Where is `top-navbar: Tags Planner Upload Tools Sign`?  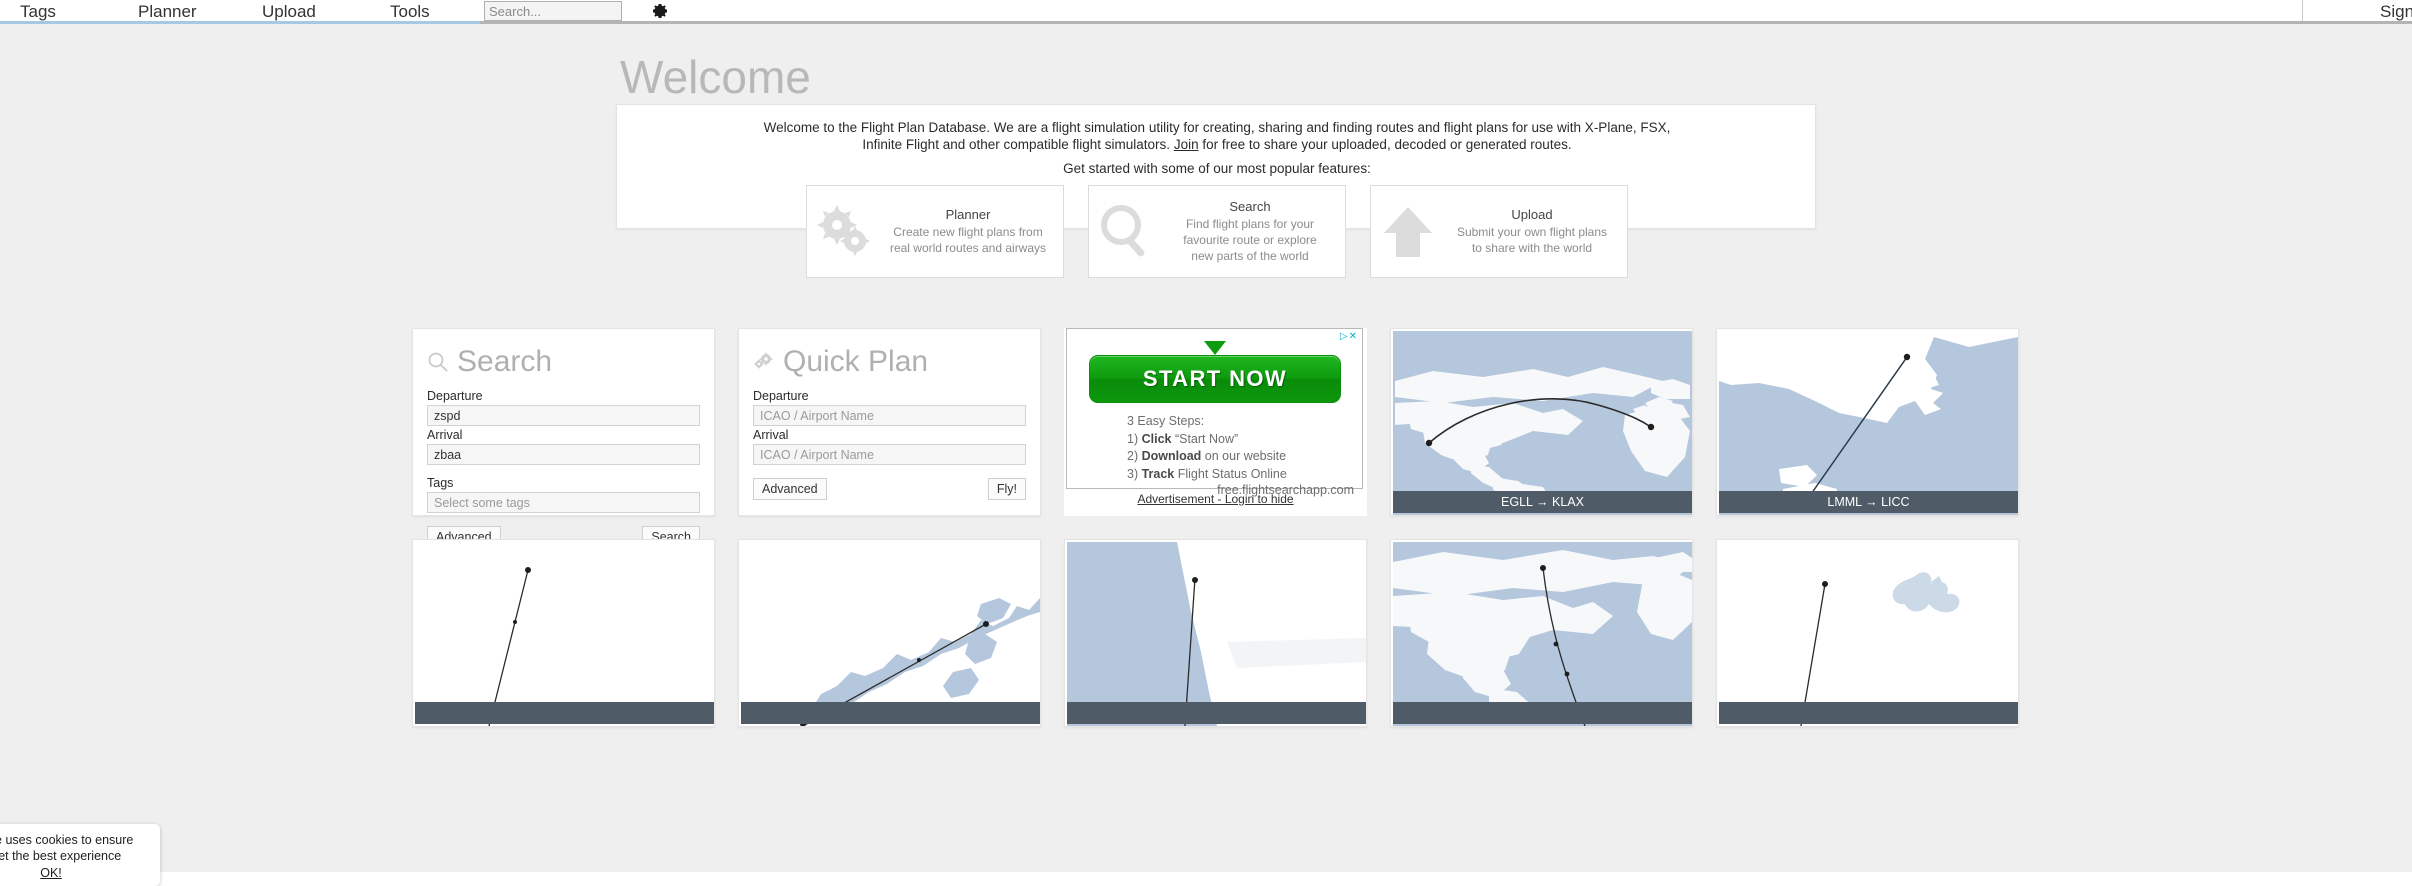 top-navbar: Tags Planner Upload Tools Sign is located at coordinates (1206, 11).